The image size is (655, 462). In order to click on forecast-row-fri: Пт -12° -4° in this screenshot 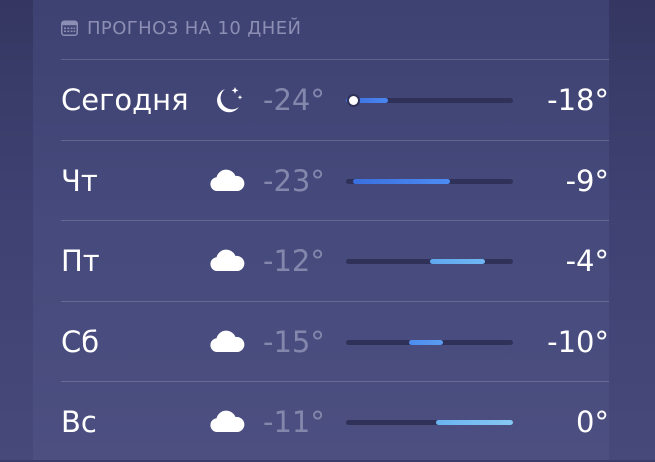, I will do `click(335, 261)`.